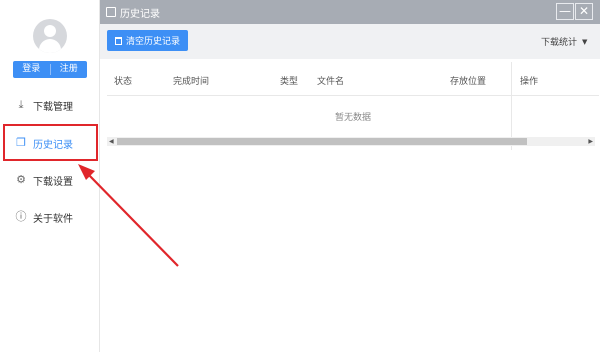 This screenshot has width=600, height=352. What do you see at coordinates (53, 182) in the screenshot?
I see `sidebar-item-label: 下载设置` at bounding box center [53, 182].